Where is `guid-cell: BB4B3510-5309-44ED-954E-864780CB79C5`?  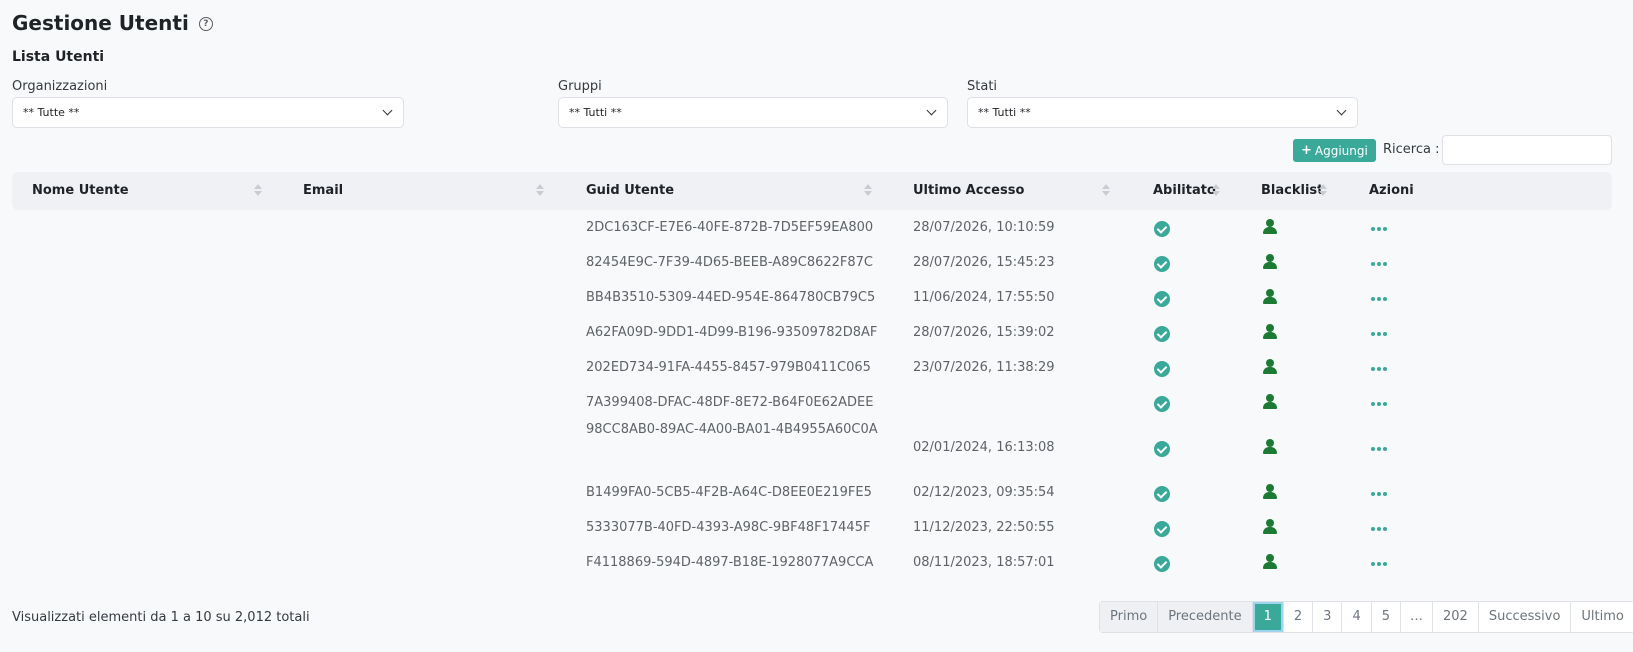
guid-cell: BB4B3510-5309-44ED-954E-864780CB79C5 is located at coordinates (731, 297).